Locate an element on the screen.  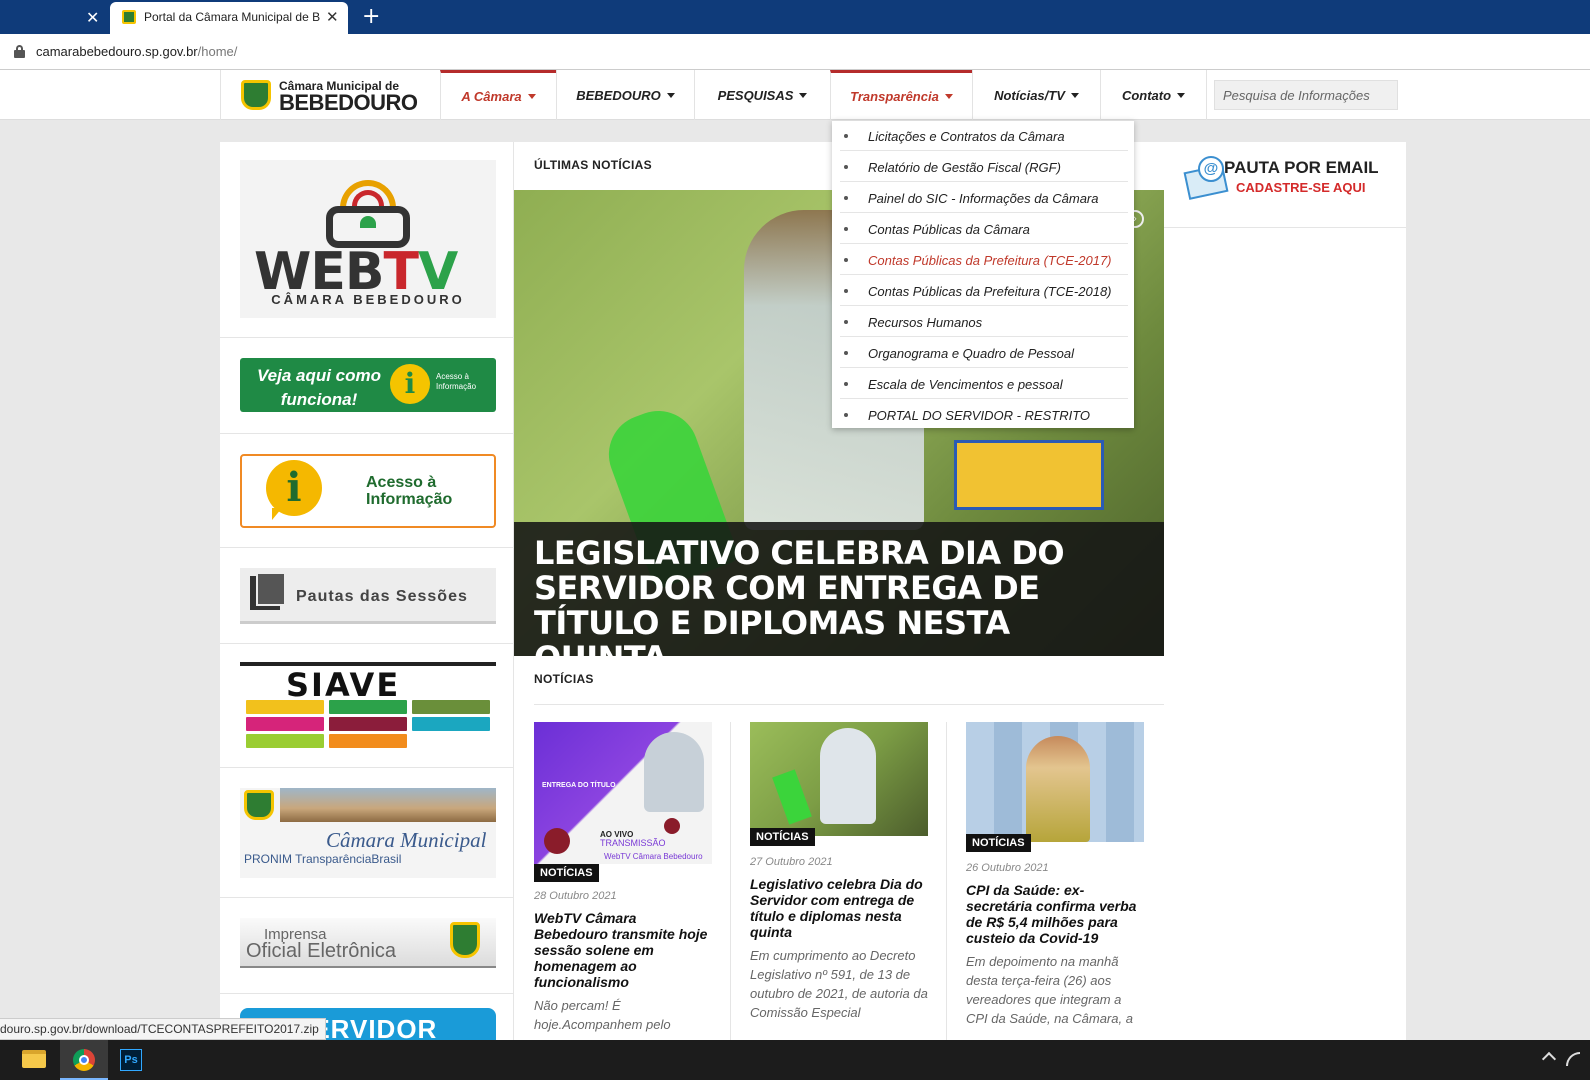
nav-a-camara: A Câmara is located at coordinates (498, 95).